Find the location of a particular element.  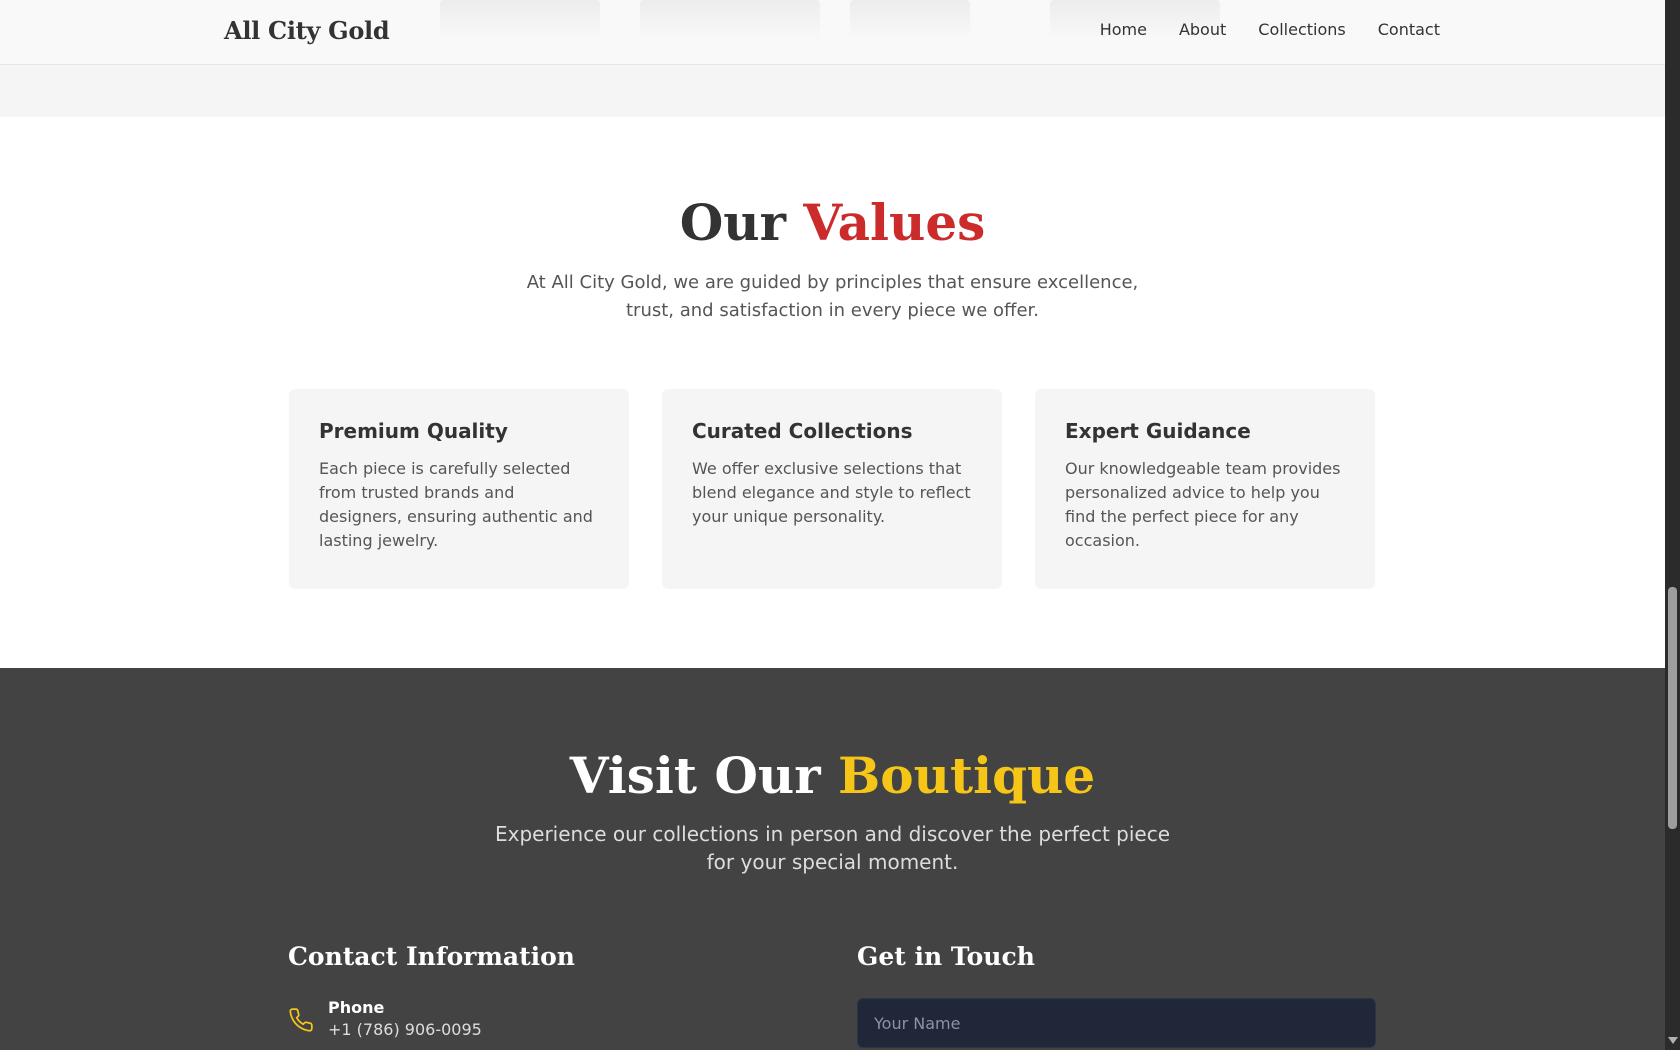

values-title-plain: Our is located at coordinates (732, 222).